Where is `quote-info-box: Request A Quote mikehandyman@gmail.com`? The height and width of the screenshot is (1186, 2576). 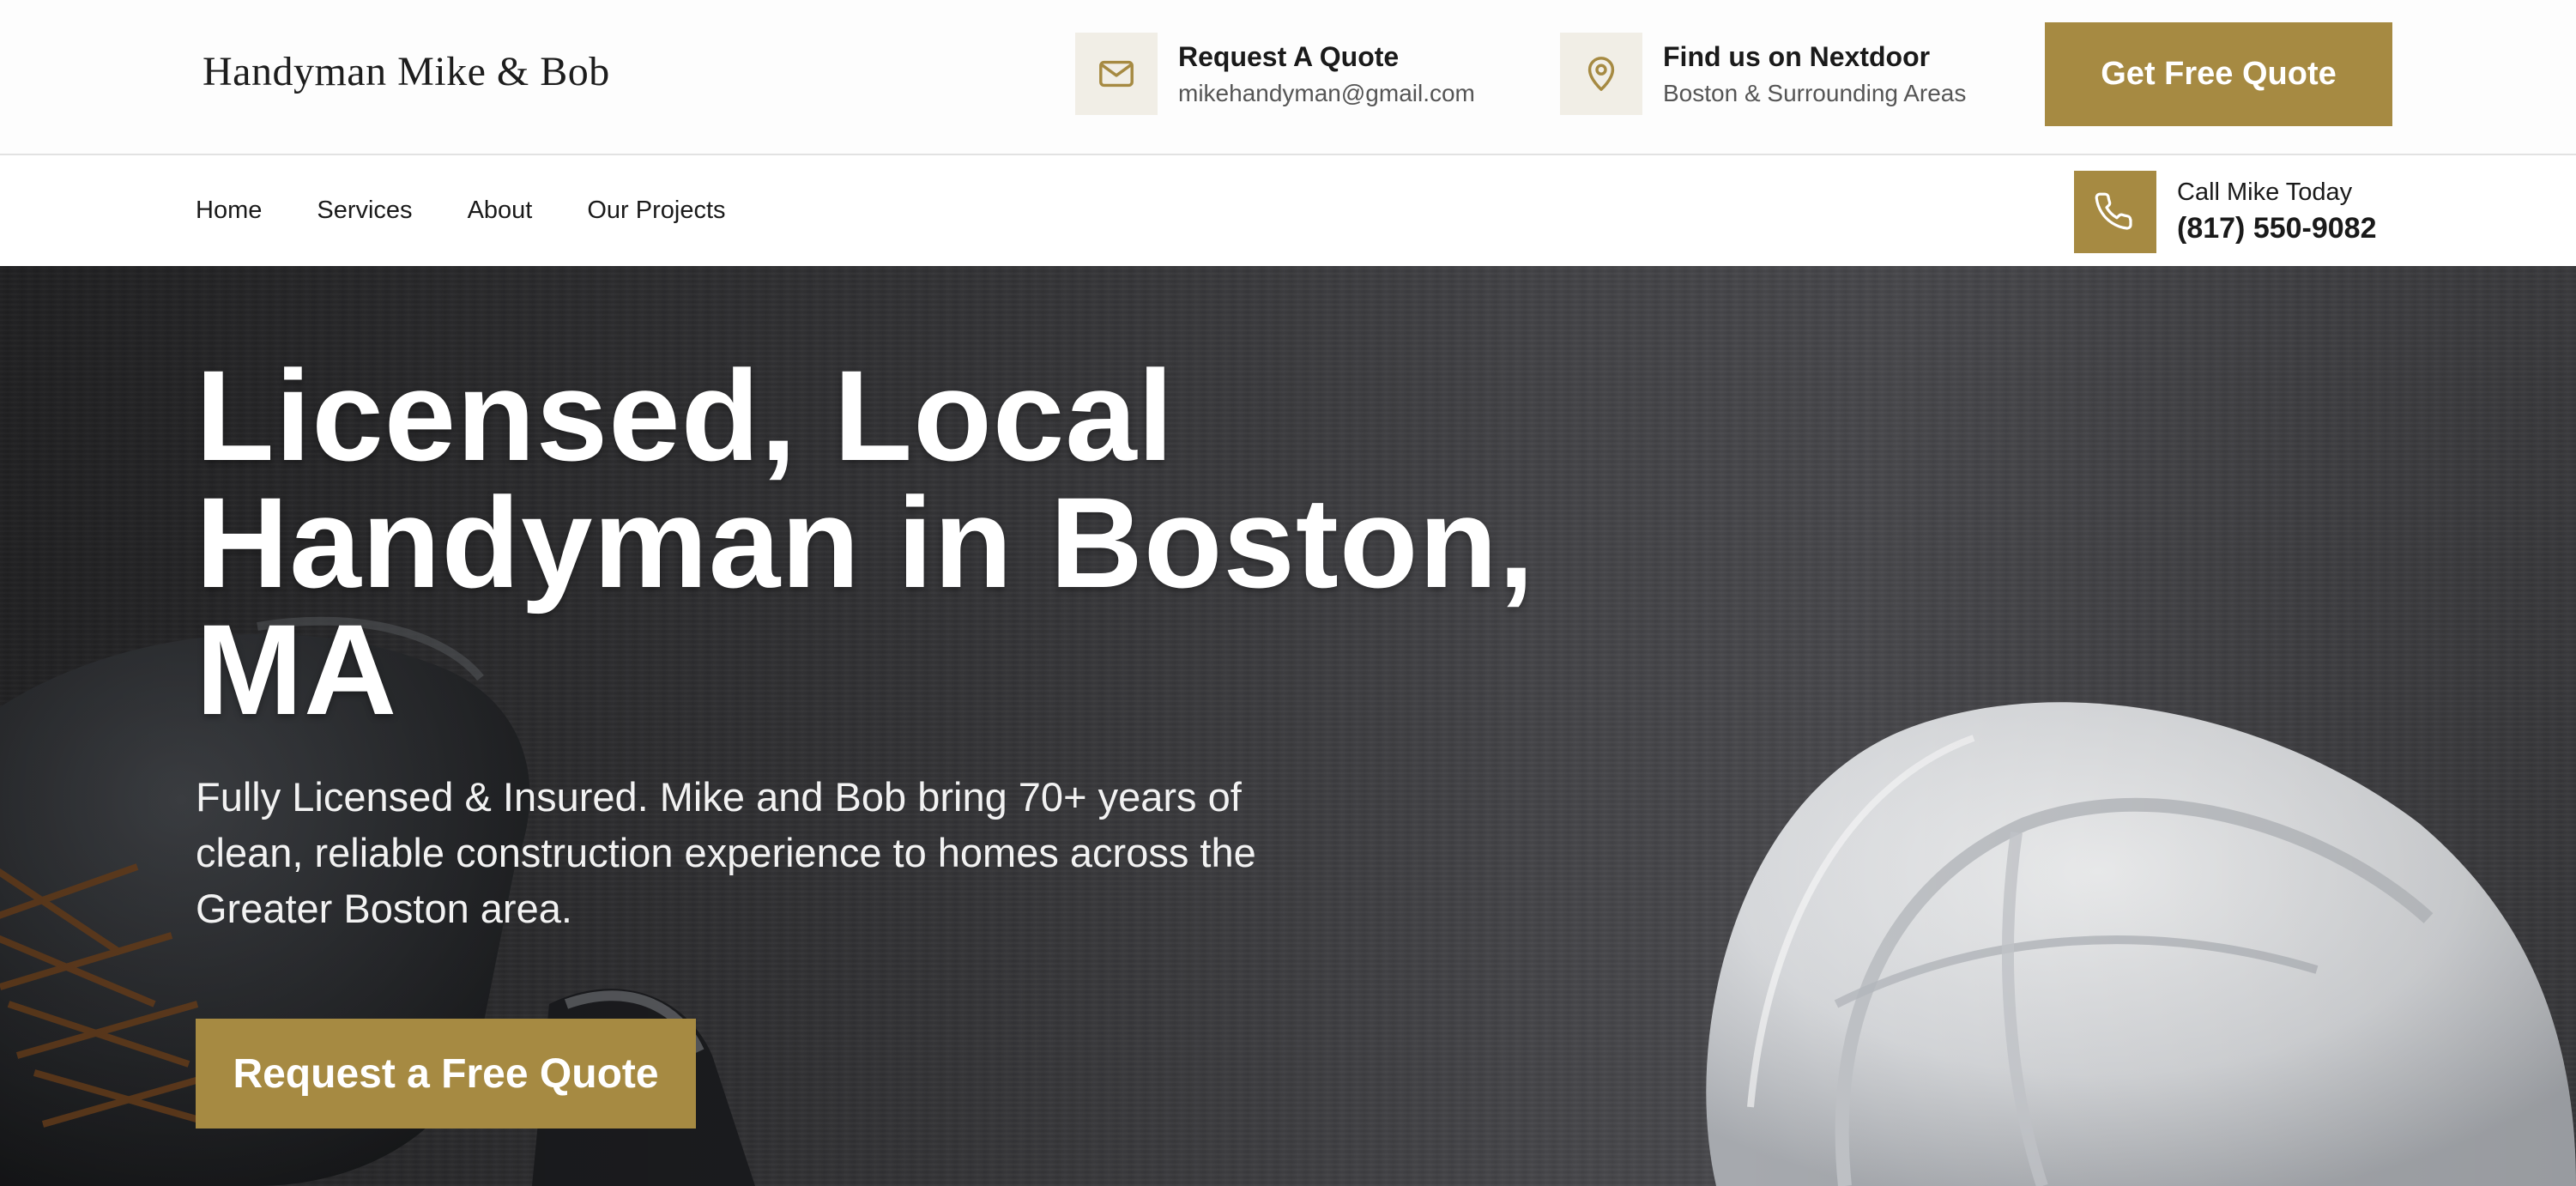 quote-info-box: Request A Quote mikehandyman@gmail.com is located at coordinates (1275, 74).